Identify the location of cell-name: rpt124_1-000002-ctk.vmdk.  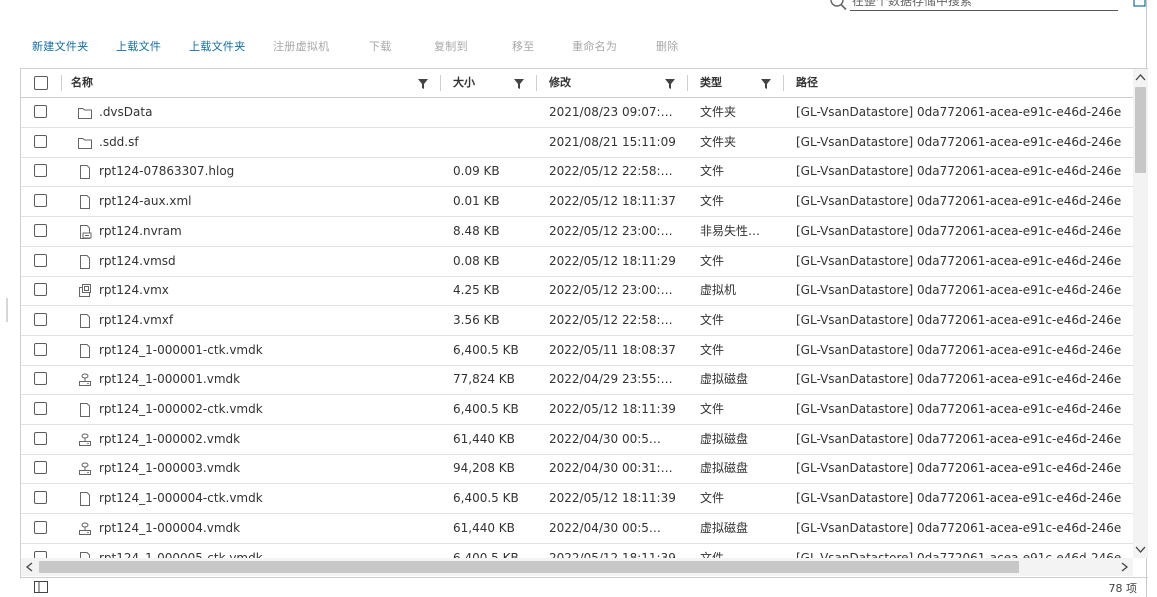
(266, 409).